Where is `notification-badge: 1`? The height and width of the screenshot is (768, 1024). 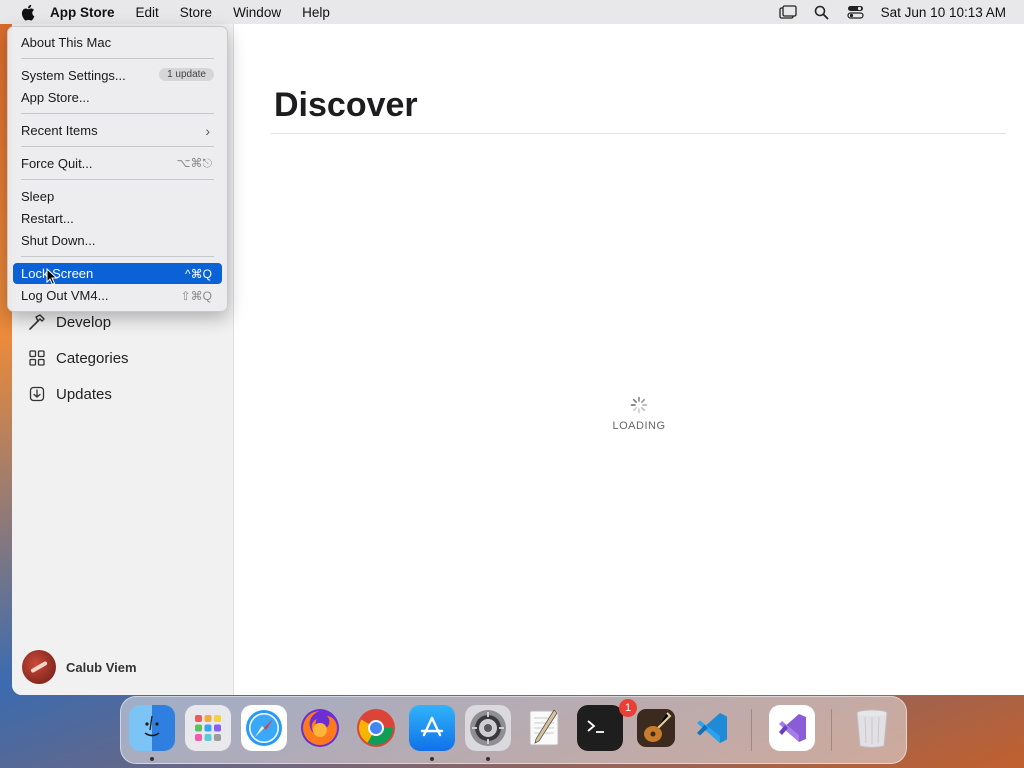
notification-badge: 1 is located at coordinates (628, 708).